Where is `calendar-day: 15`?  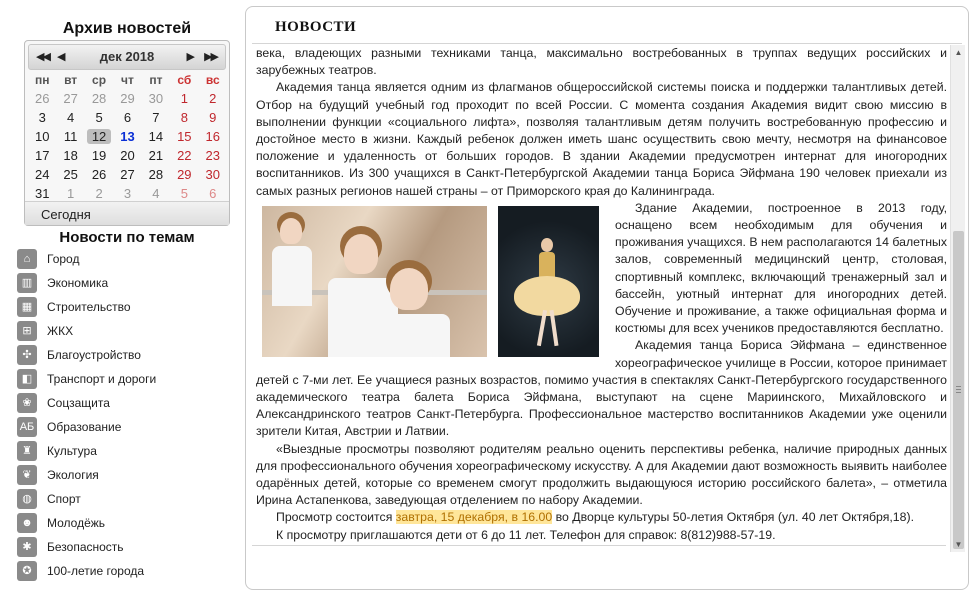 calendar-day: 15 is located at coordinates (184, 136).